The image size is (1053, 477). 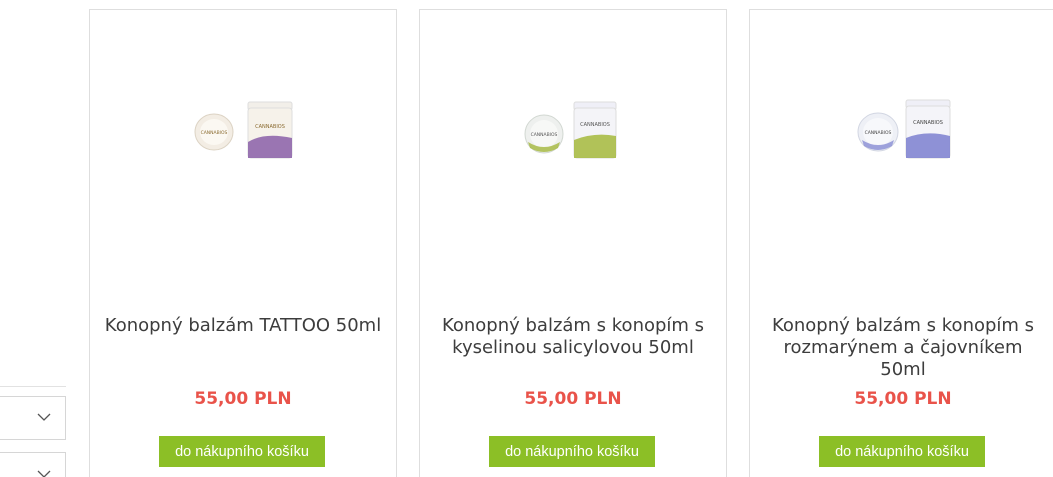 What do you see at coordinates (243, 326) in the screenshot?
I see `product-name: Konopný balzám TATTOO 50ml` at bounding box center [243, 326].